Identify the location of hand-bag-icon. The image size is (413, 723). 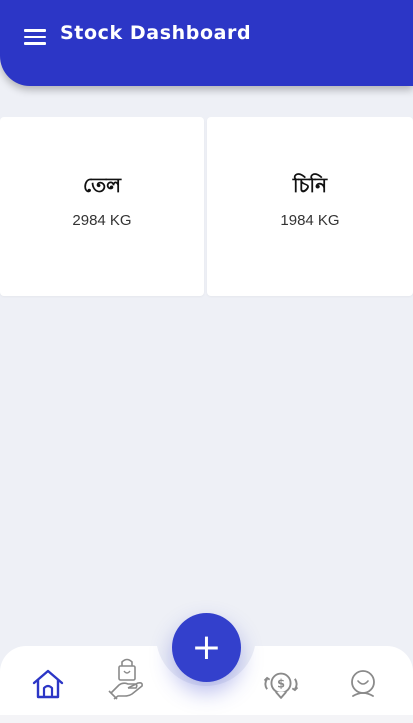
(125, 679).